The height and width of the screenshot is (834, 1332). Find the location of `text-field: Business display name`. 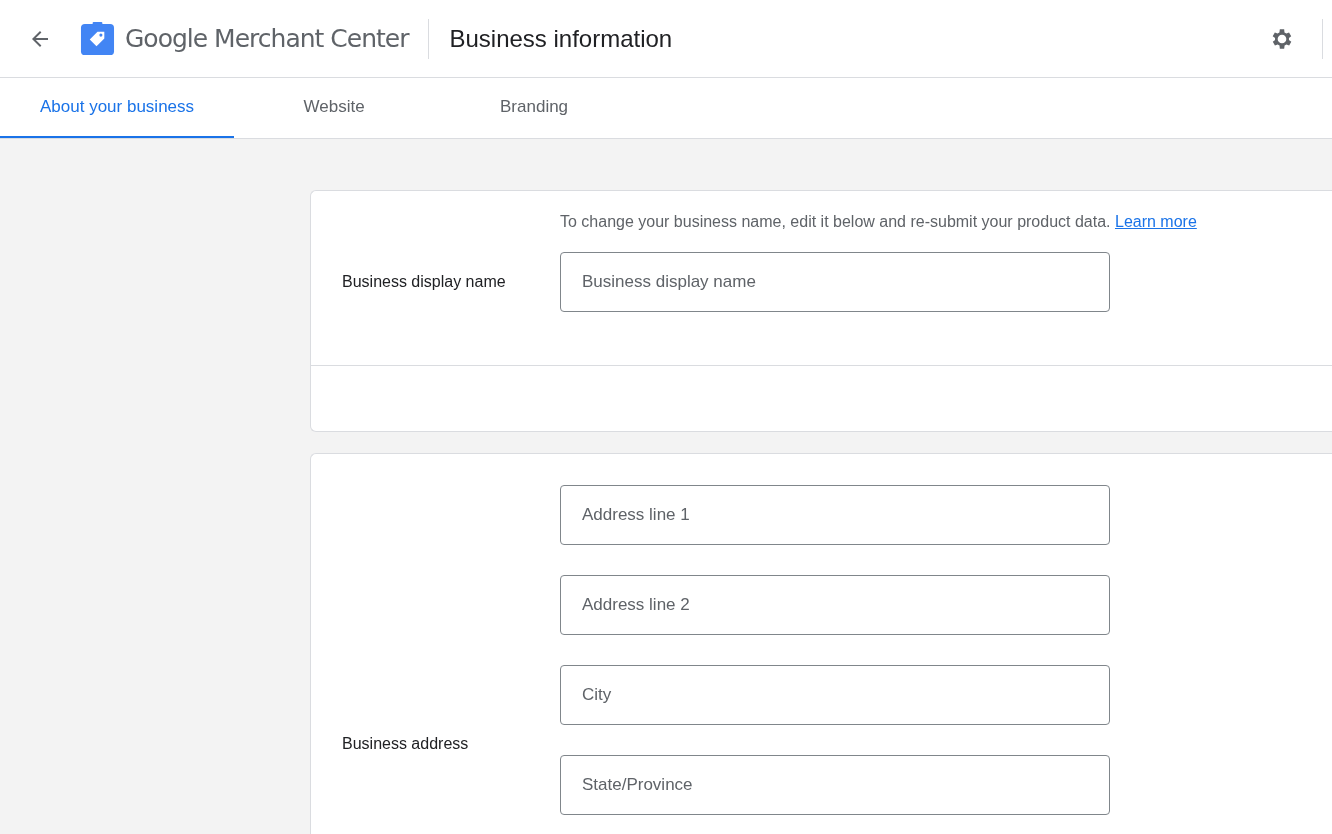

text-field: Business display name is located at coordinates (835, 282).